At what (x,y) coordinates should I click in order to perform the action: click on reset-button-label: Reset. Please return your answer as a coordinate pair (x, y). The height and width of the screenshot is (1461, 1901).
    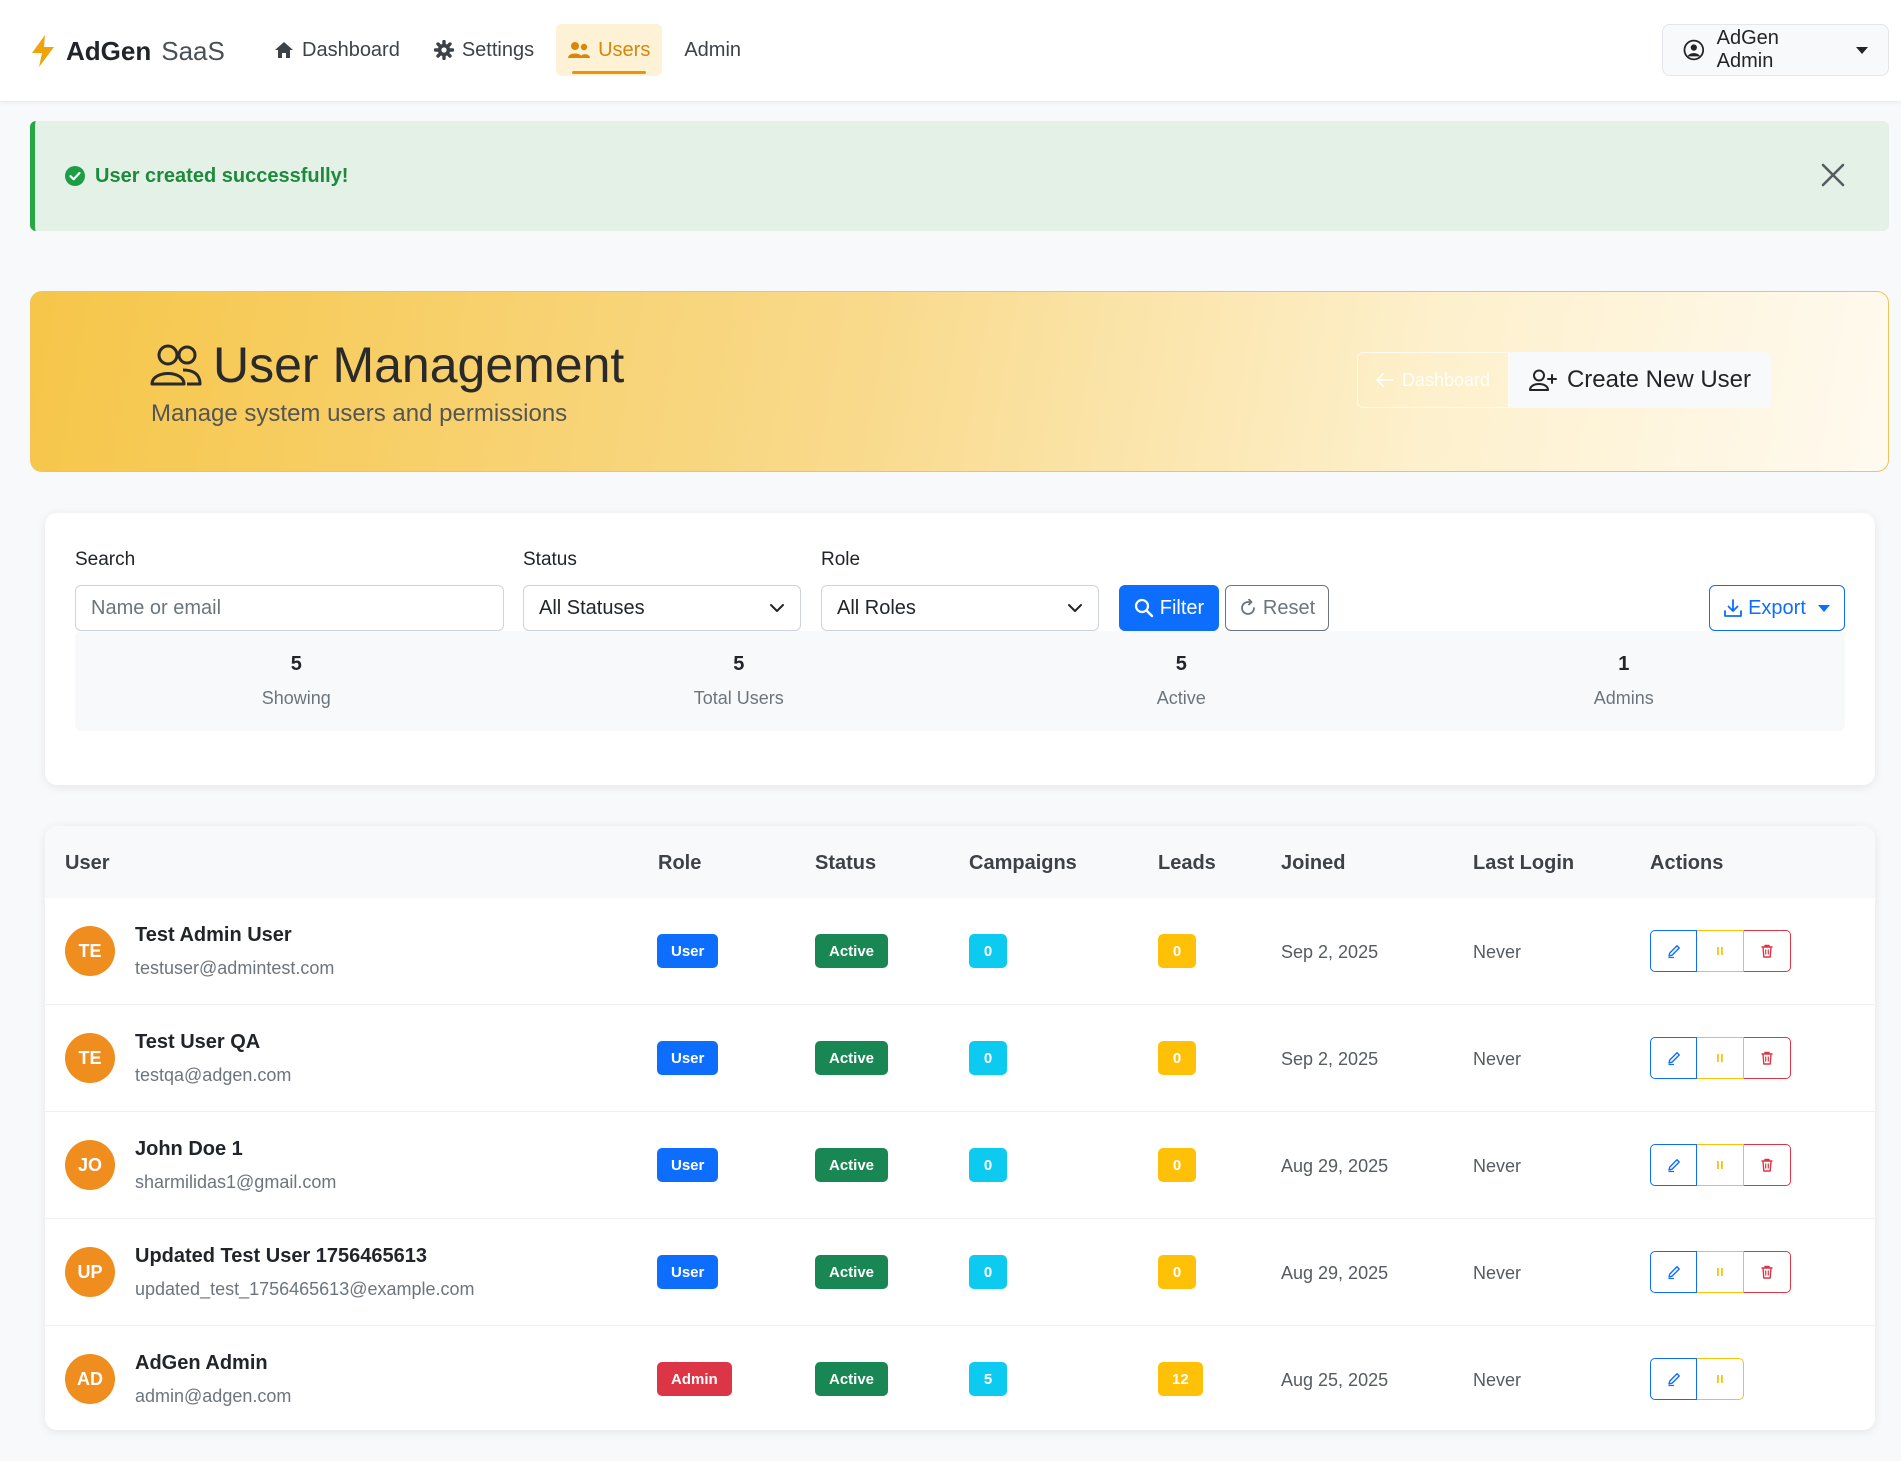
    Looking at the image, I should click on (1289, 607).